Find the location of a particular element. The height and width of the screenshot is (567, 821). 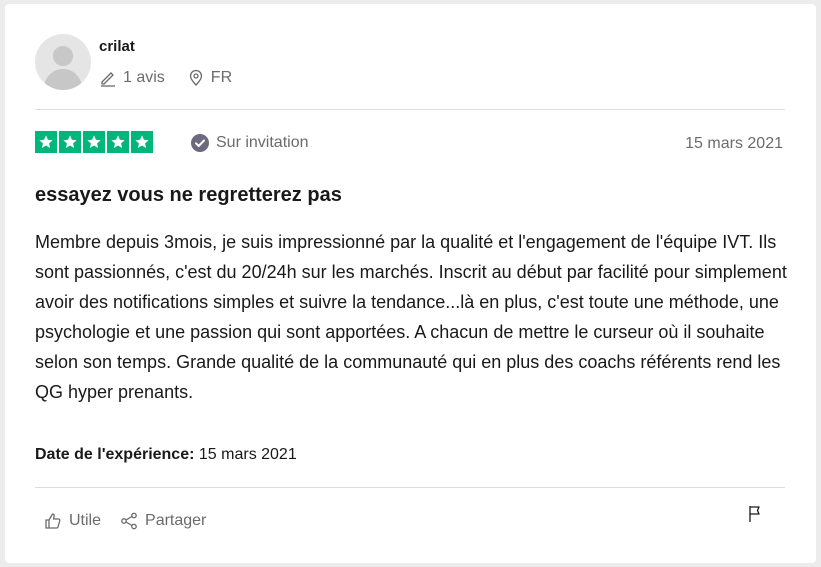

flag-icon is located at coordinates (754, 514).